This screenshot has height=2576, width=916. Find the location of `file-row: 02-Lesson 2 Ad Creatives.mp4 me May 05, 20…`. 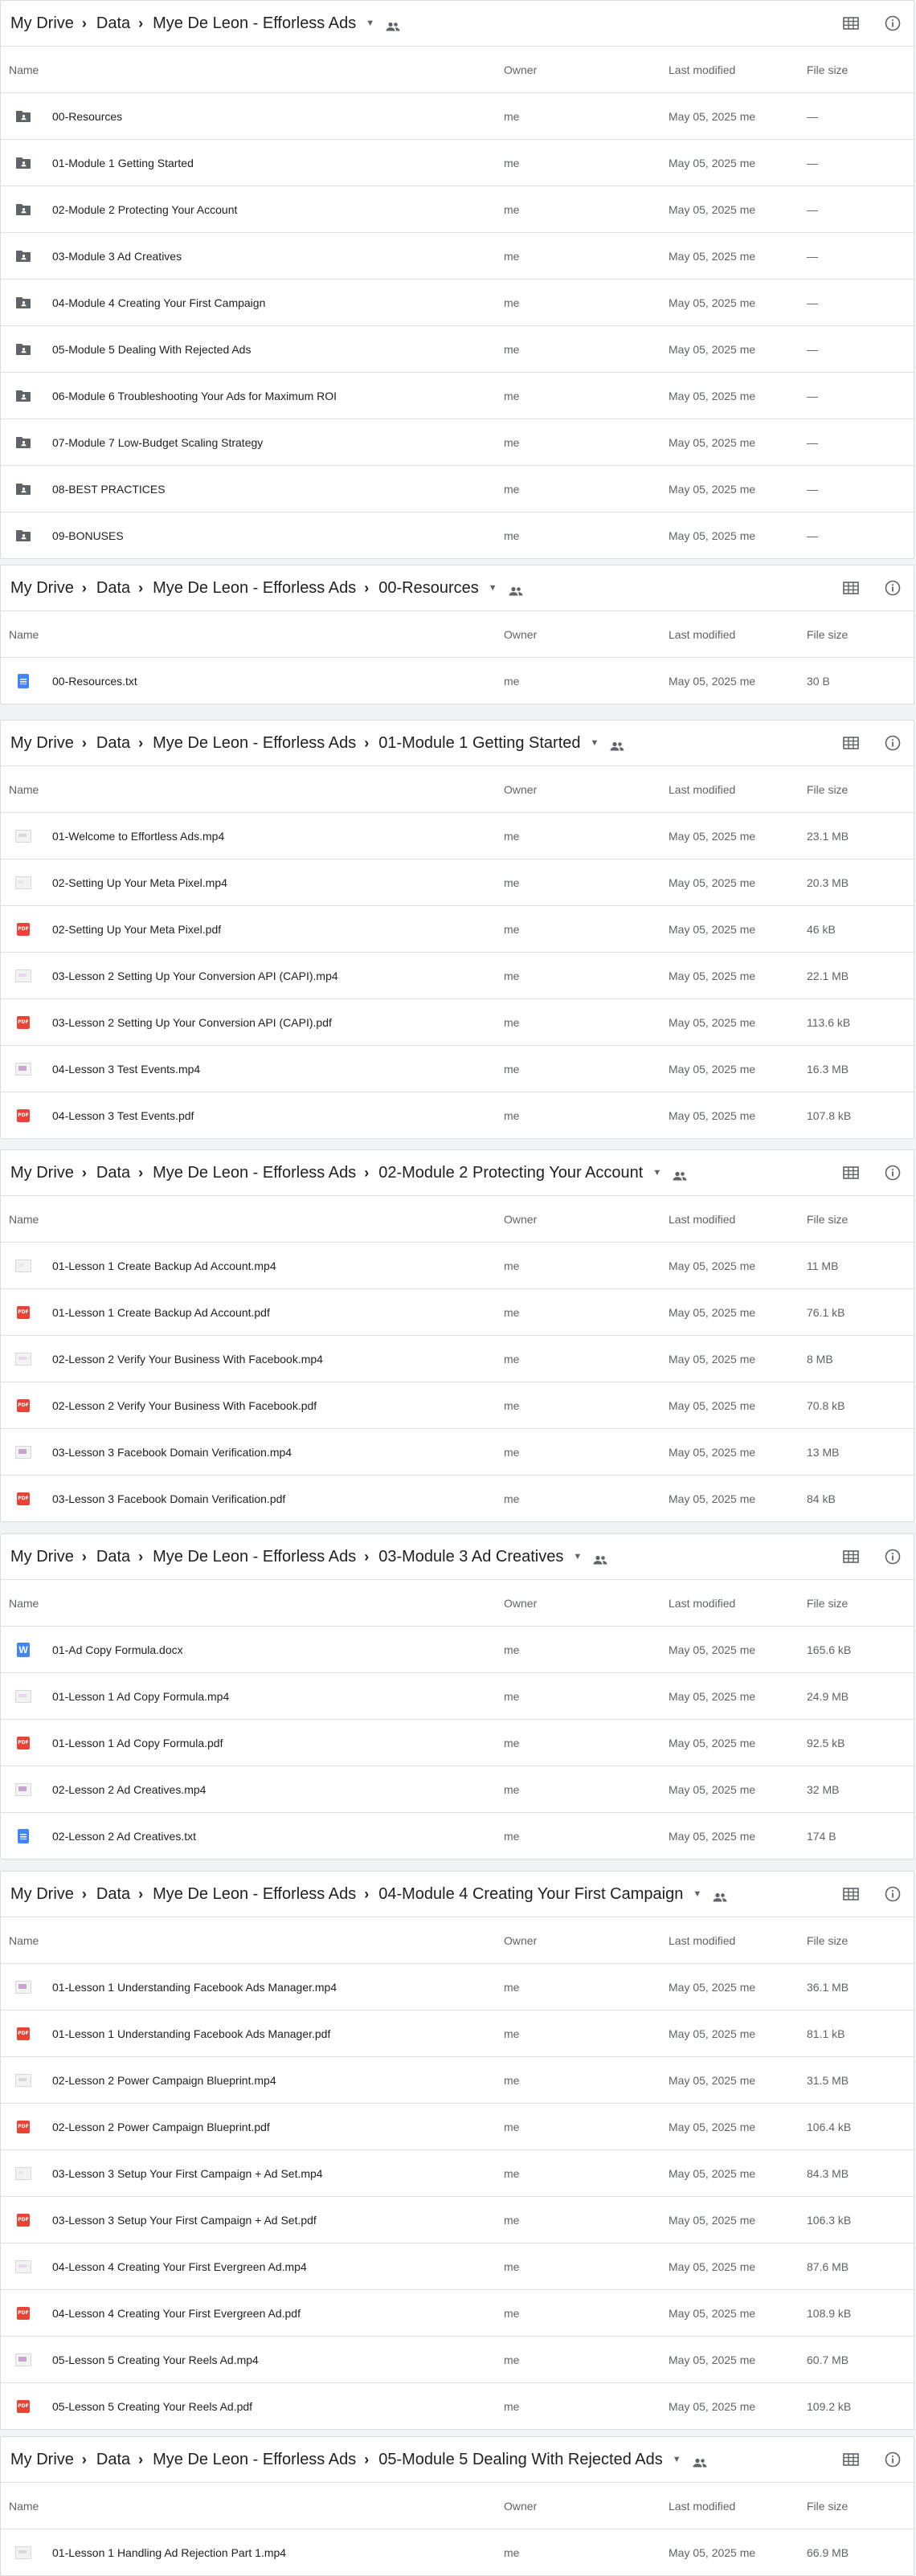

file-row: 02-Lesson 2 Ad Creatives.mp4 me May 05, 20… is located at coordinates (458, 1789).